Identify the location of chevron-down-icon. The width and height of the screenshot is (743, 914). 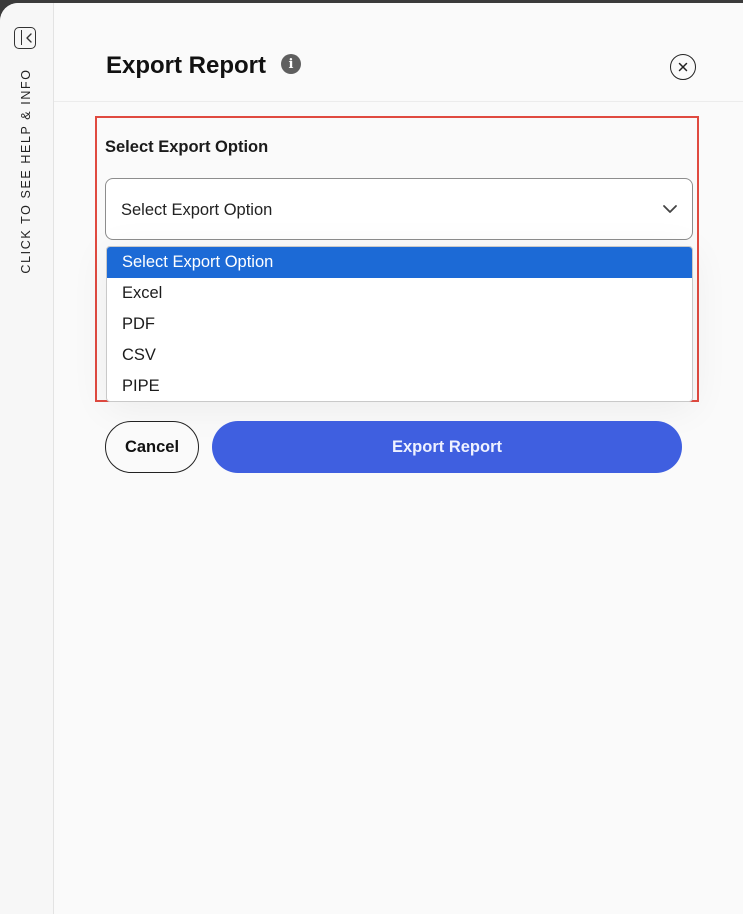
(670, 209).